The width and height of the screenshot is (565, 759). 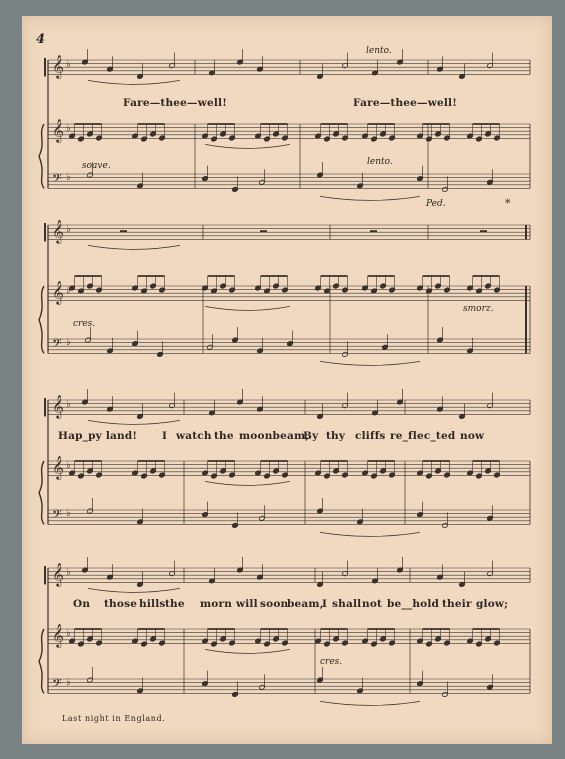 I want to click on lyric-word: By, so click(x=311, y=436).